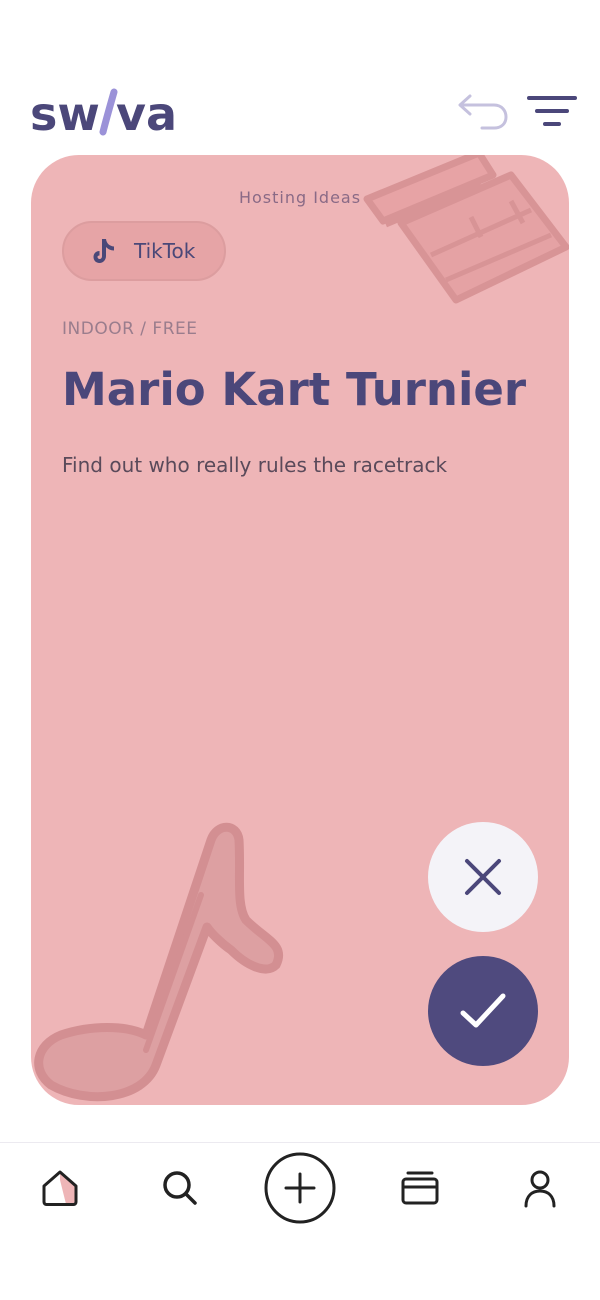  Describe the element at coordinates (103, 251) in the screenshot. I see `tiktok-icon` at that location.